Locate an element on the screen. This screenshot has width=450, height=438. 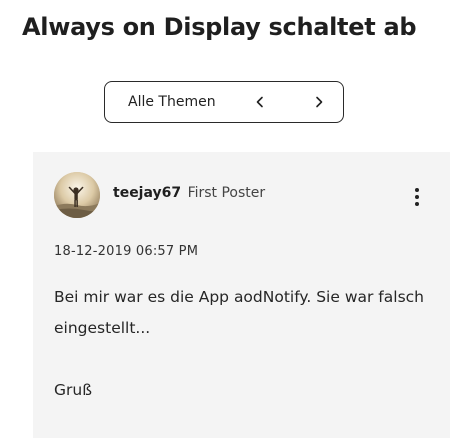
author-name: teejay67 is located at coordinates (147, 193).